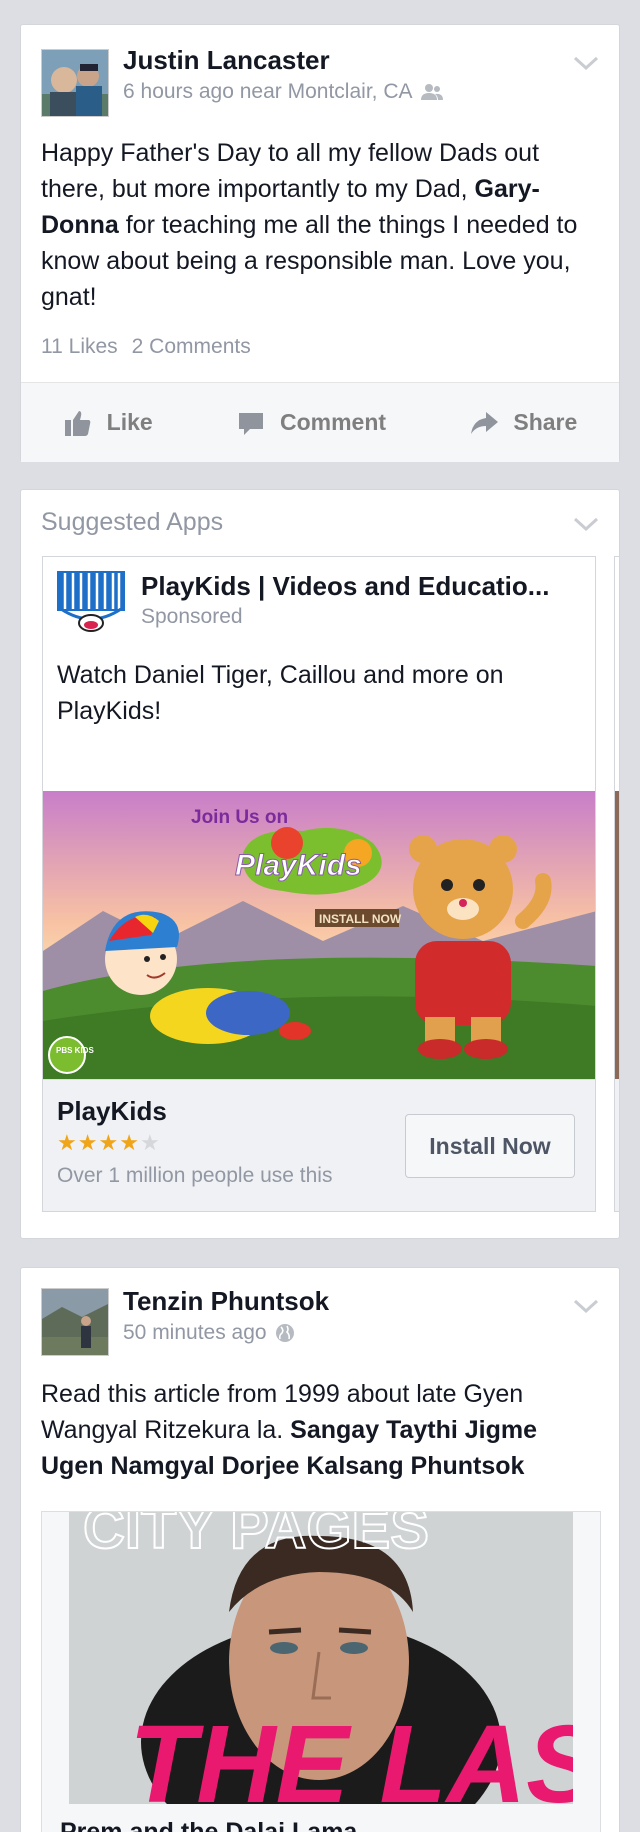  Describe the element at coordinates (192, 616) in the screenshot. I see `sponsored-label: Sponsored` at that location.